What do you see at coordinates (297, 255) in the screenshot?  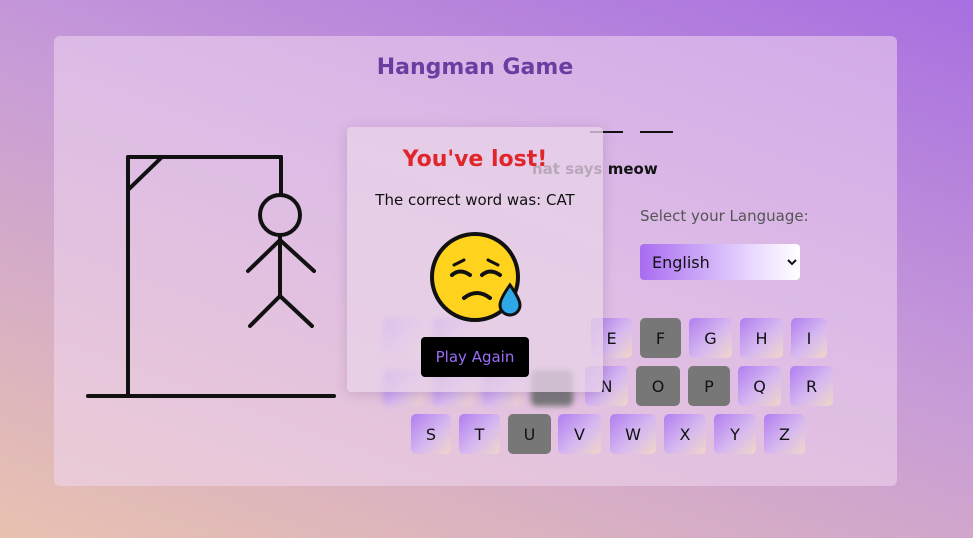 I see `hangman-right-arm` at bounding box center [297, 255].